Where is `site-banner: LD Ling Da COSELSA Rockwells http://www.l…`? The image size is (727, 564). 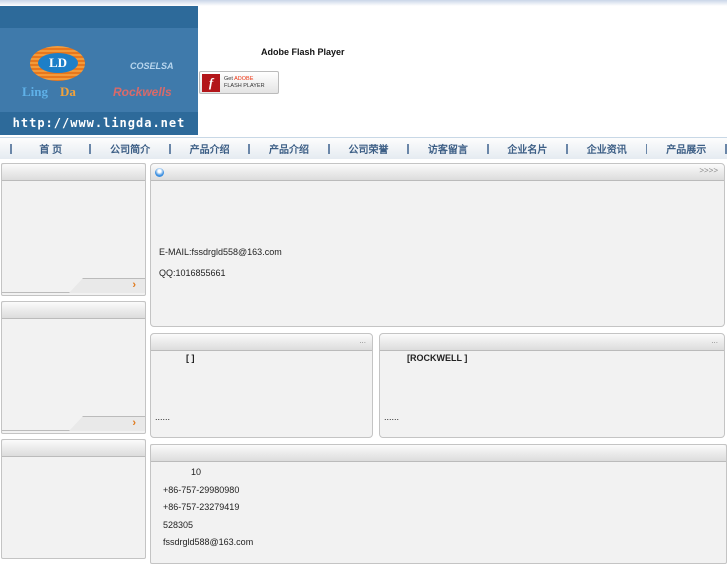 site-banner: LD Ling Da COSELSA Rockwells http://www.l… is located at coordinates (99, 70).